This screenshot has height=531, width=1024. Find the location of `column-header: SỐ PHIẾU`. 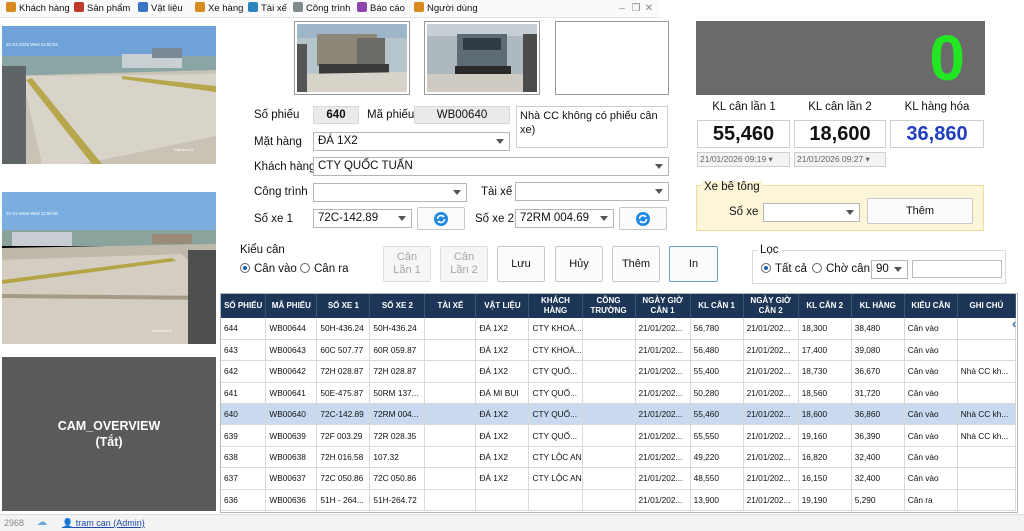

column-header: SỐ PHIẾU is located at coordinates (244, 306).